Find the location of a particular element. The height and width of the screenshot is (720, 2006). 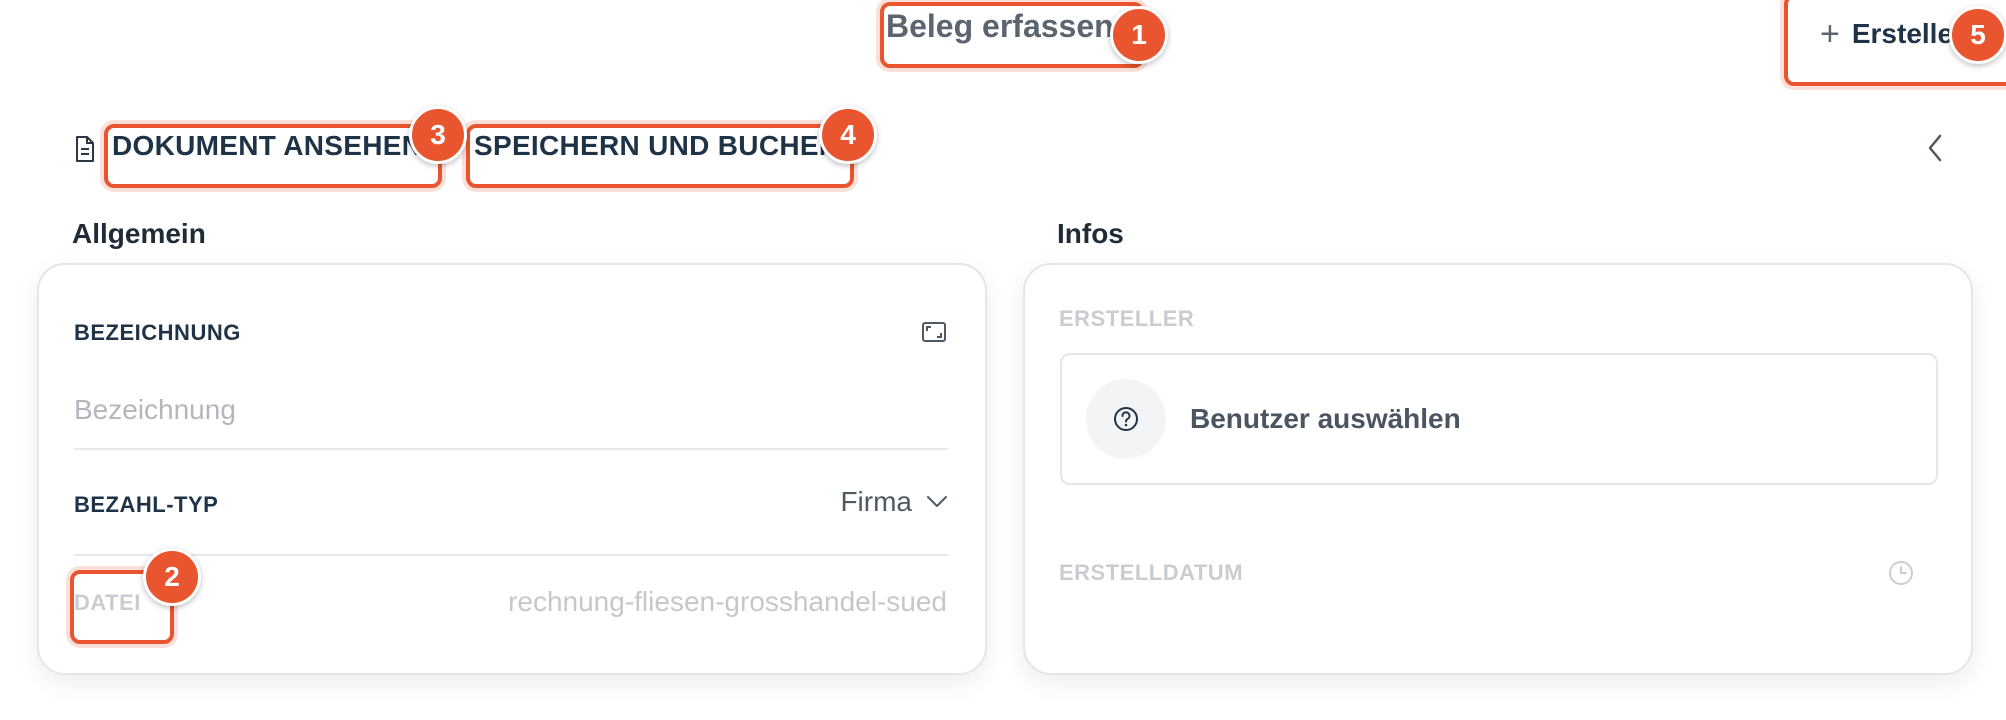

designation-input is located at coordinates (511, 410).